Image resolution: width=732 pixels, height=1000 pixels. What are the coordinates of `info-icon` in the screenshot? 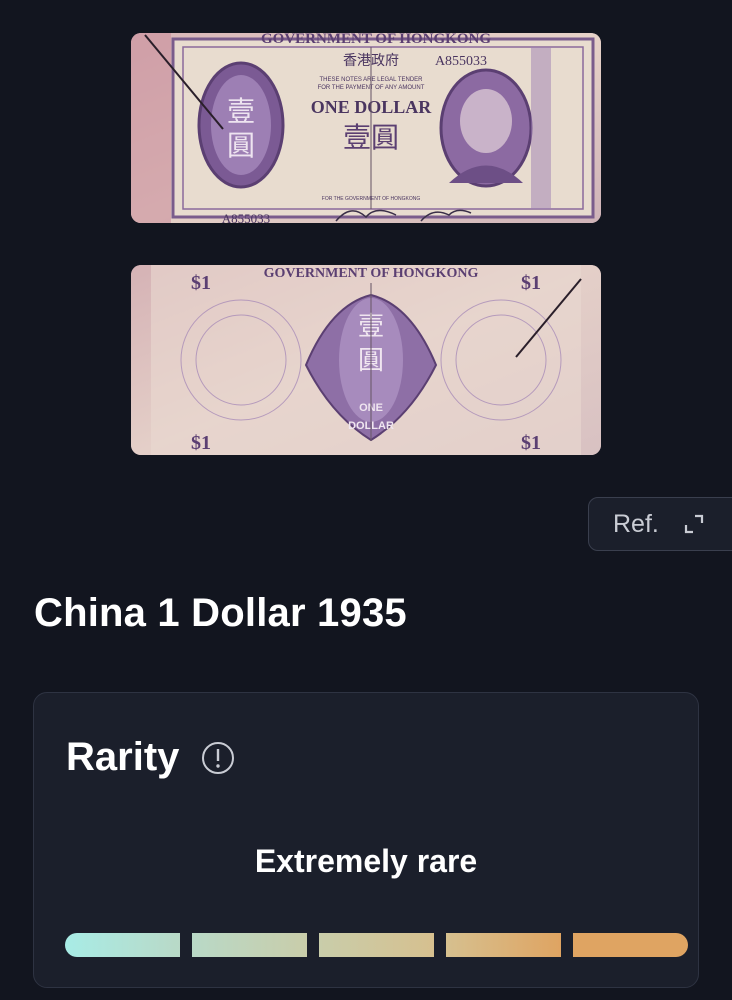 It's located at (218, 758).